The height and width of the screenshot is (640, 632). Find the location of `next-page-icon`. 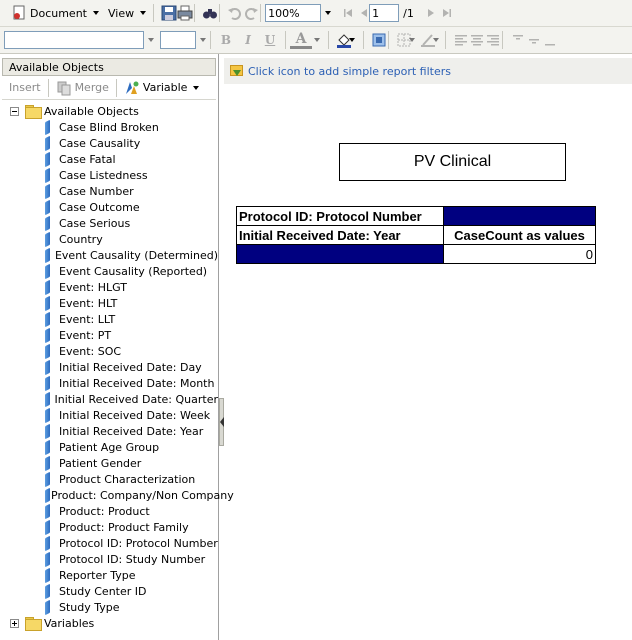

next-page-icon is located at coordinates (428, 13).